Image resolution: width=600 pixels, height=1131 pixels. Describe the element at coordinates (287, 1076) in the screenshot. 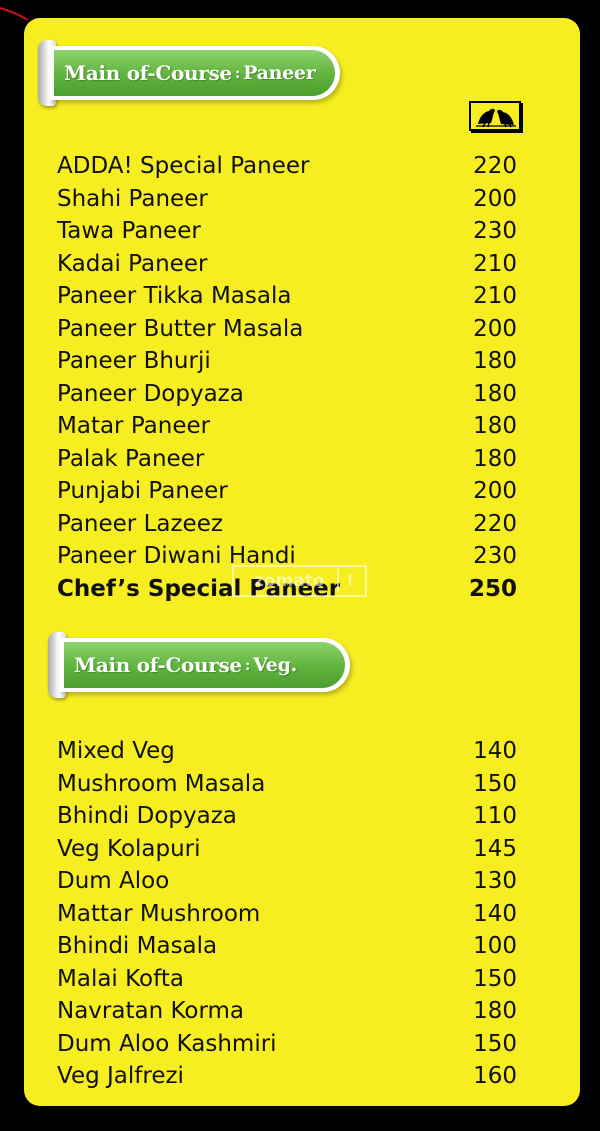

I see `menu-item: Veg Jalfrezi 160` at that location.